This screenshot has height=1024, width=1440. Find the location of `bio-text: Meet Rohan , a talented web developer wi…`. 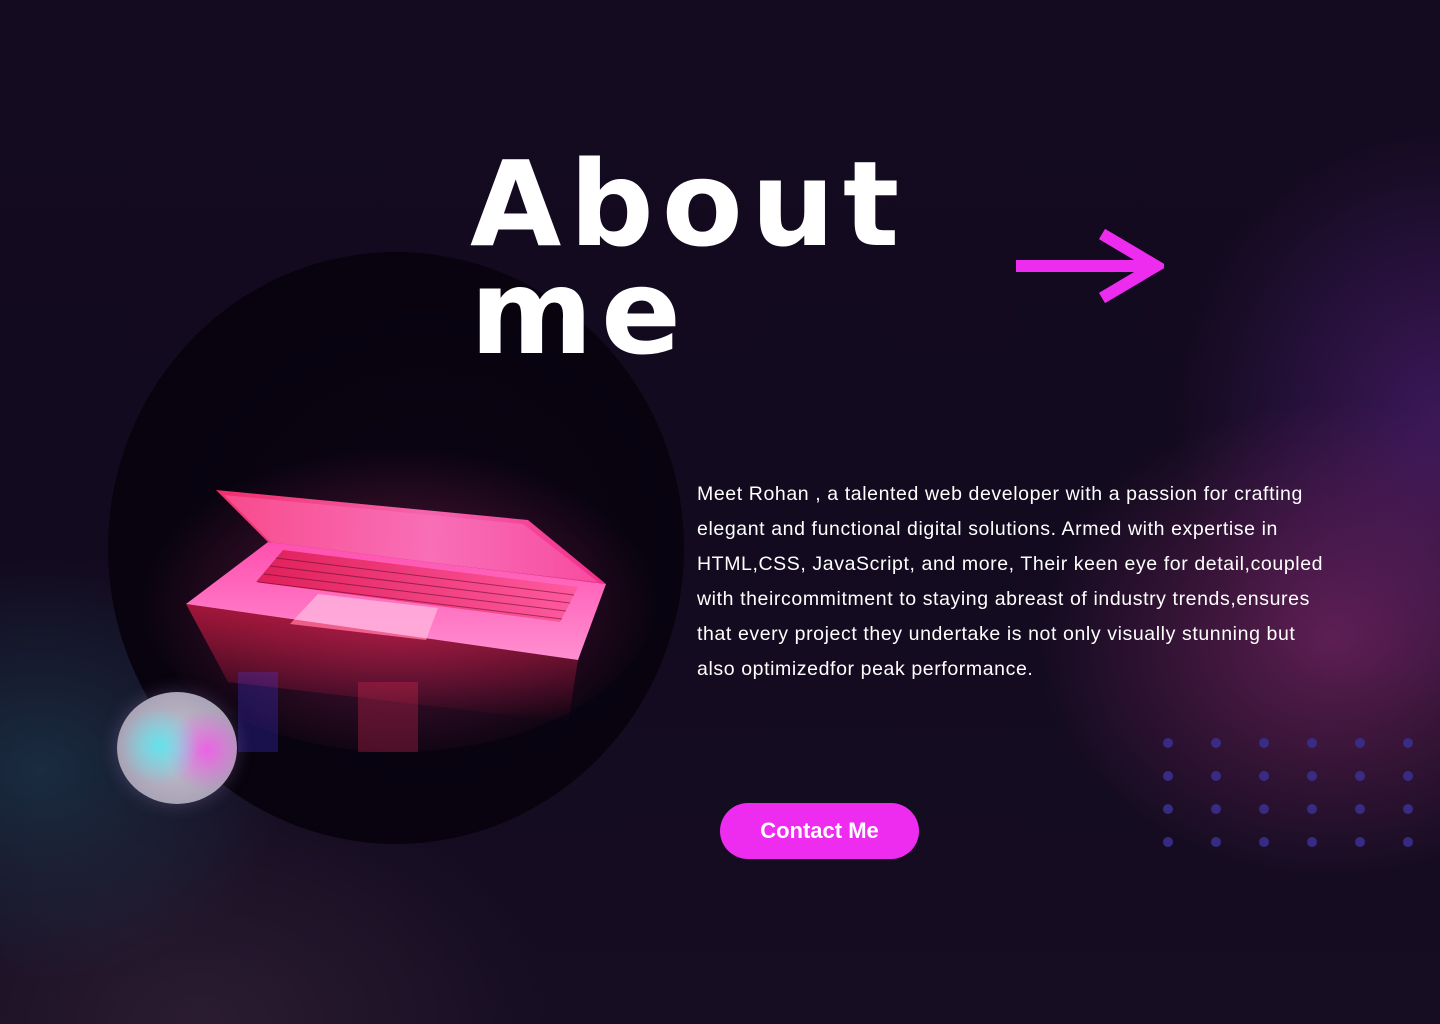

bio-text: Meet Rohan , a talented web developer wi… is located at coordinates (1010, 581).